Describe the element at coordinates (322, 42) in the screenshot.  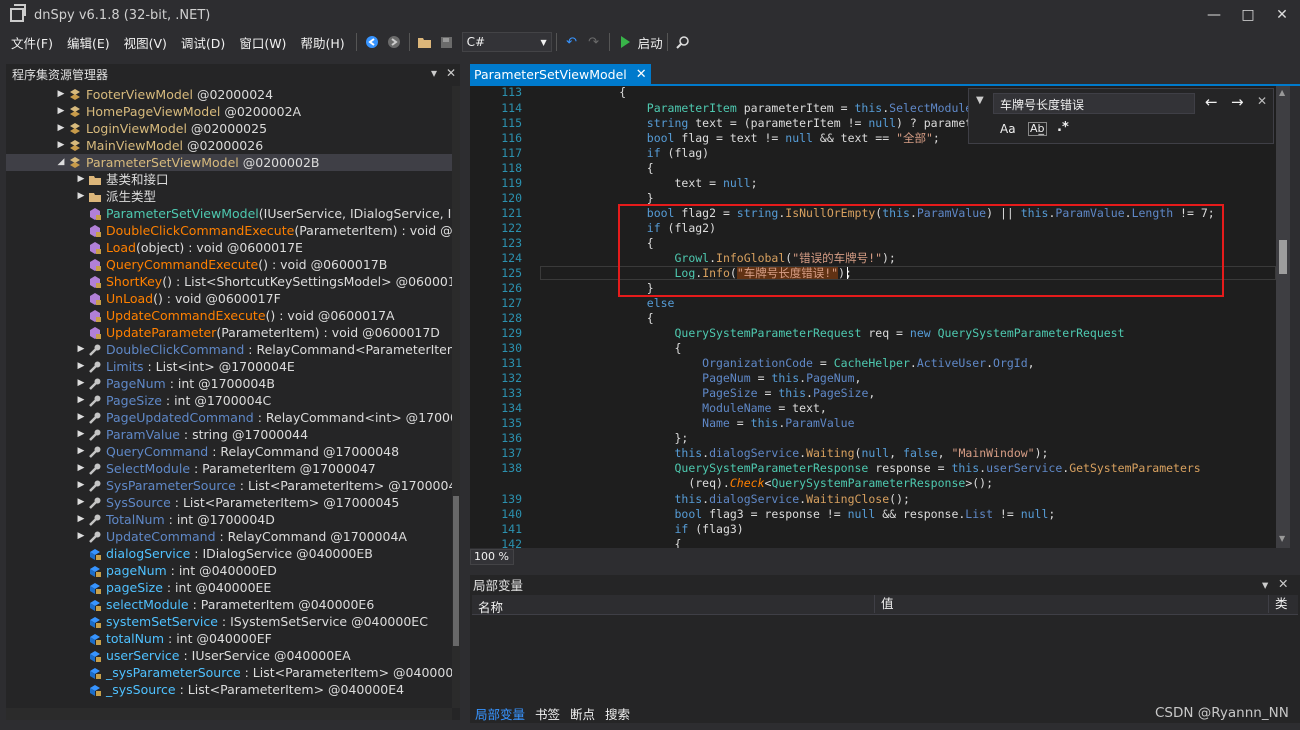
I see `menu-help: 帮助(H)` at that location.